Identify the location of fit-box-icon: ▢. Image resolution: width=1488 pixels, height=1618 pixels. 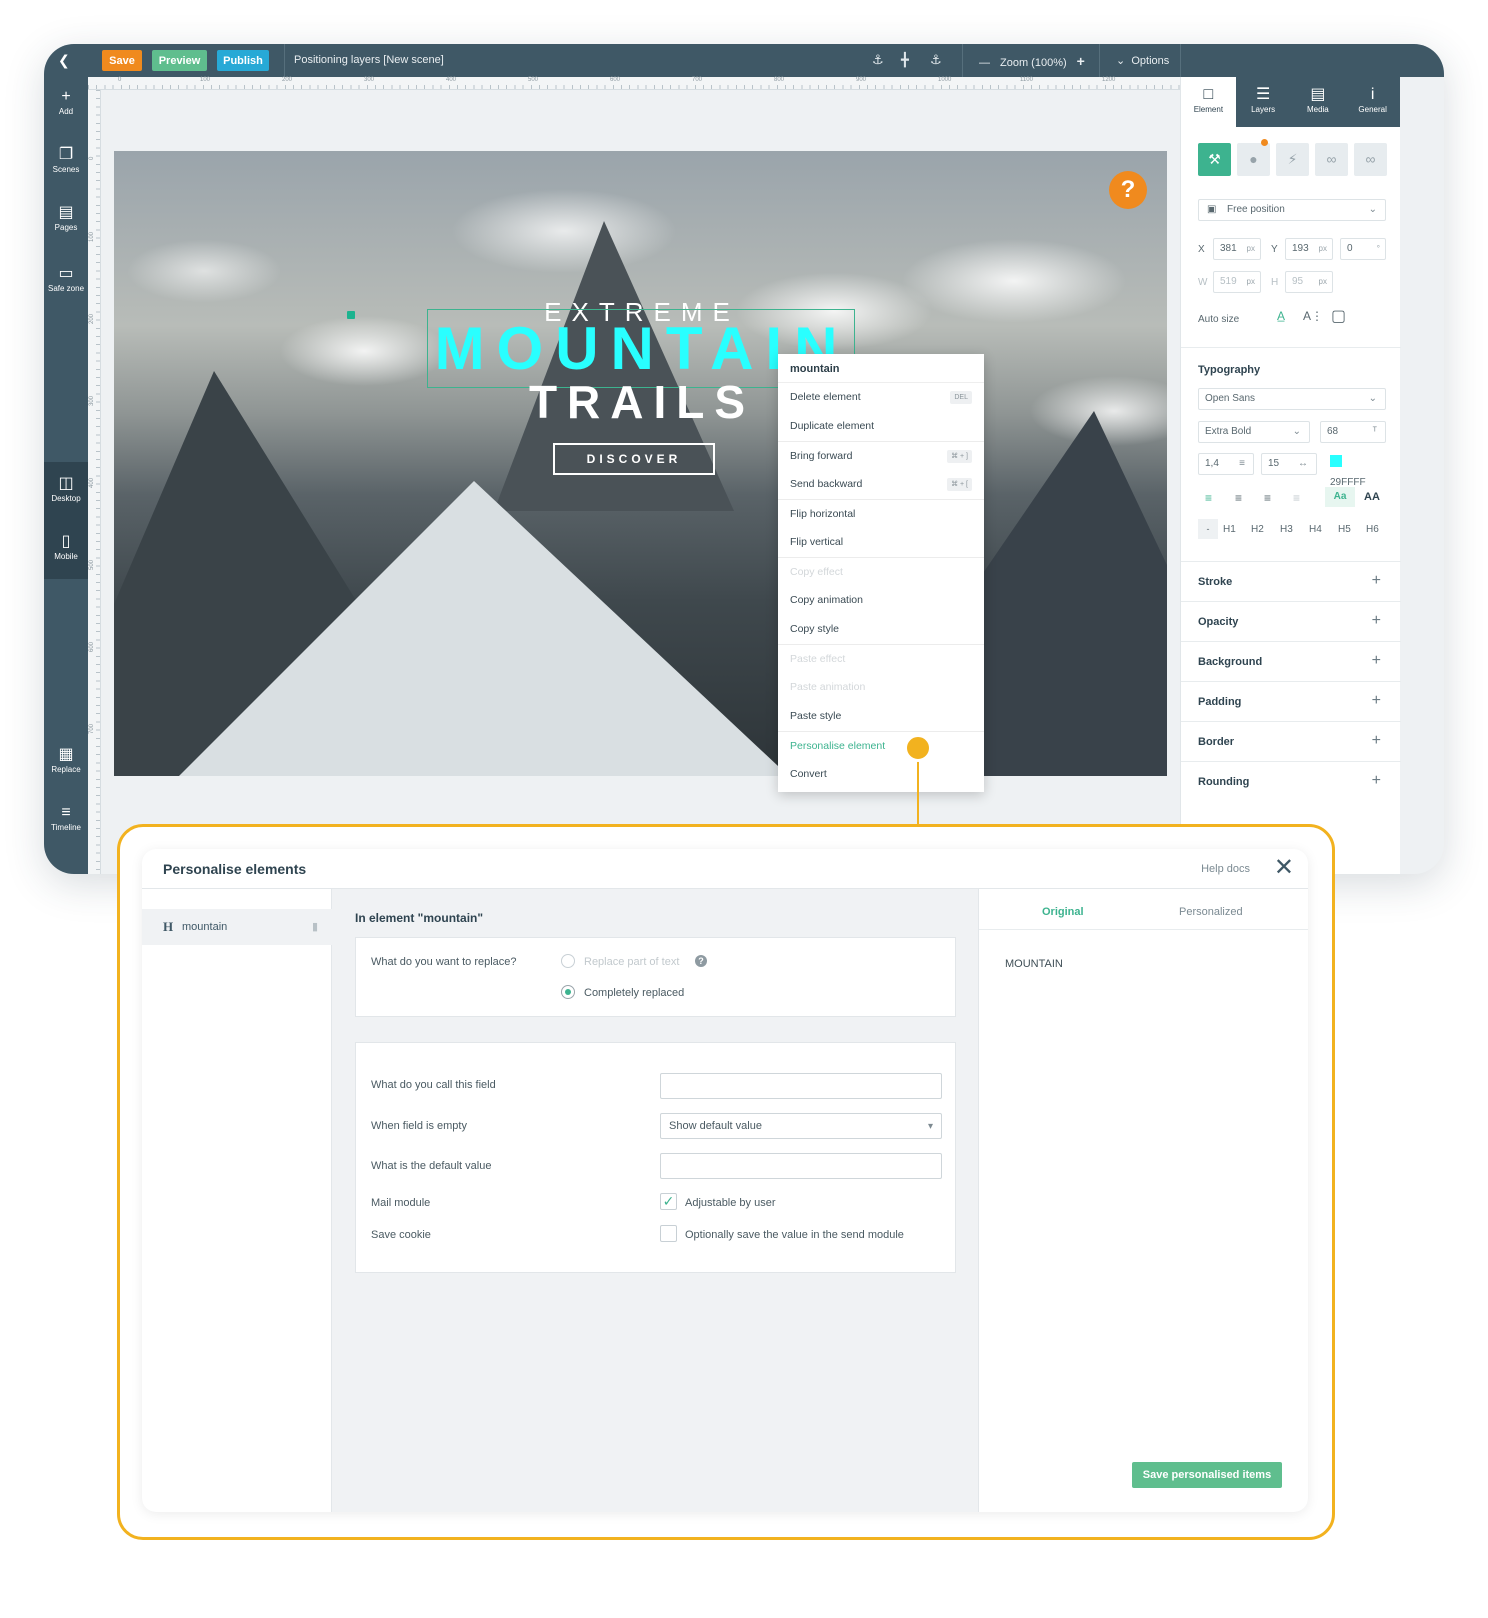
(1338, 316).